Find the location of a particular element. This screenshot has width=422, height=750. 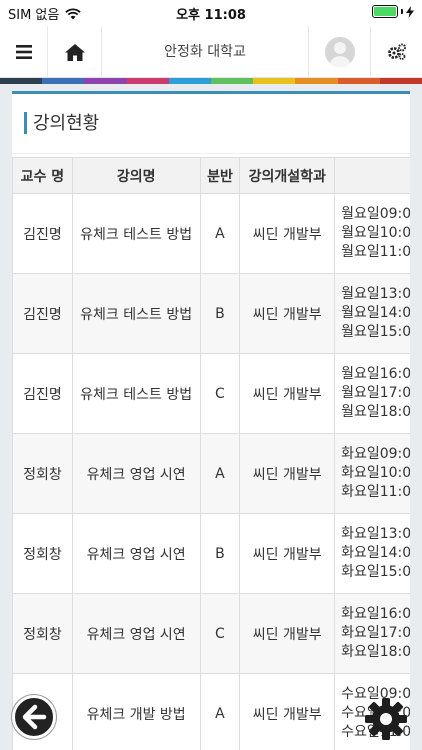

card-title: 강의현황 is located at coordinates (66, 123).